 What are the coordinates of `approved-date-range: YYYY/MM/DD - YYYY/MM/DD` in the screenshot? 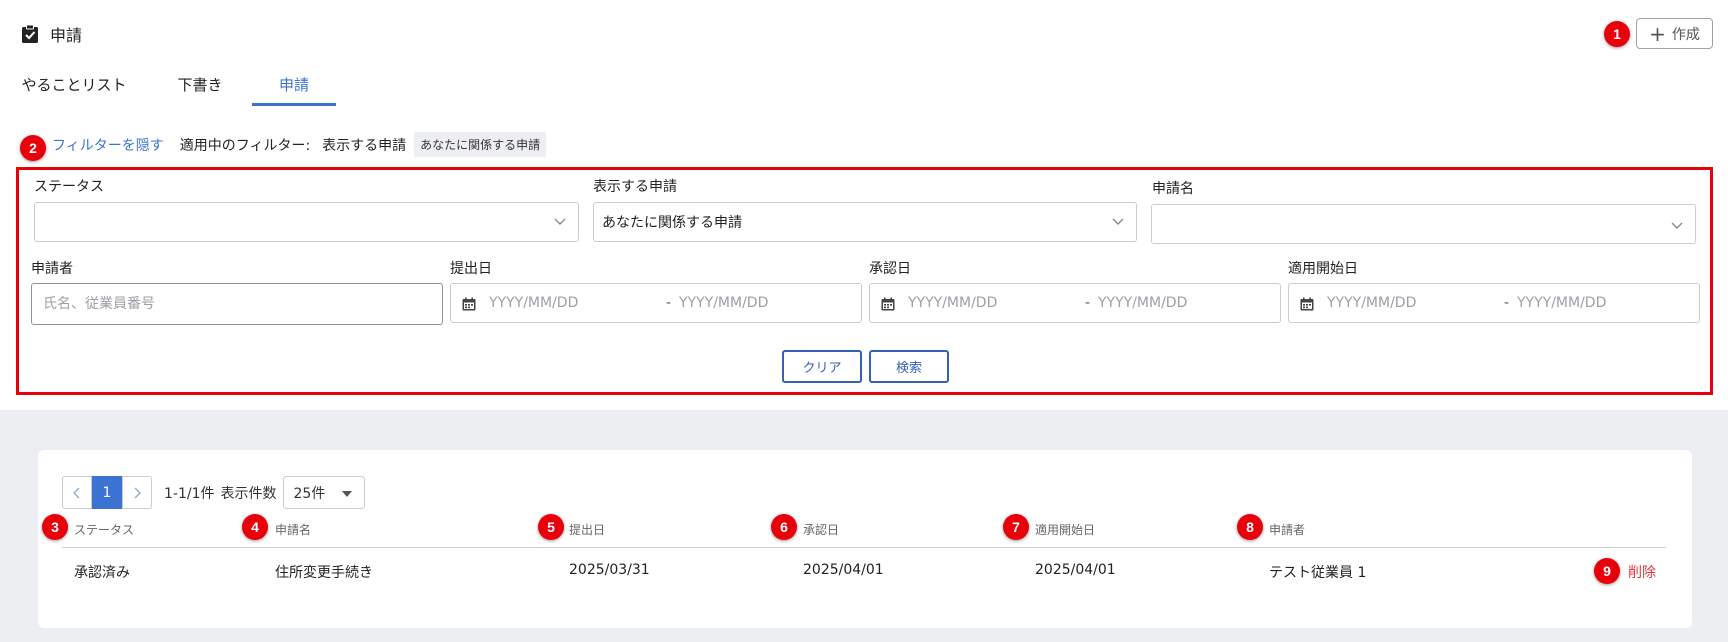 It's located at (1075, 303).